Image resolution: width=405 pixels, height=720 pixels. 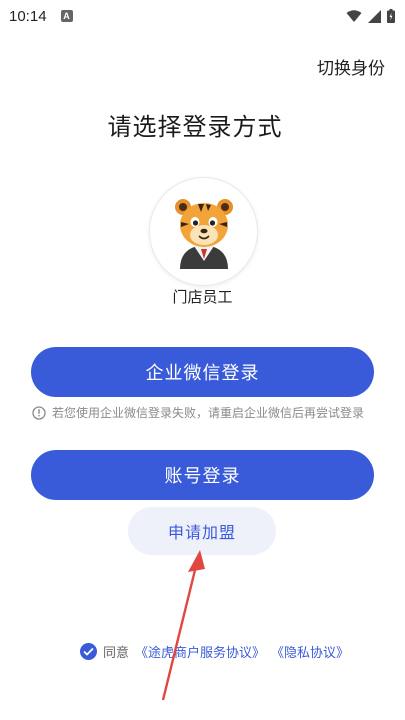 What do you see at coordinates (66, 16) in the screenshot?
I see `notification-icon: A` at bounding box center [66, 16].